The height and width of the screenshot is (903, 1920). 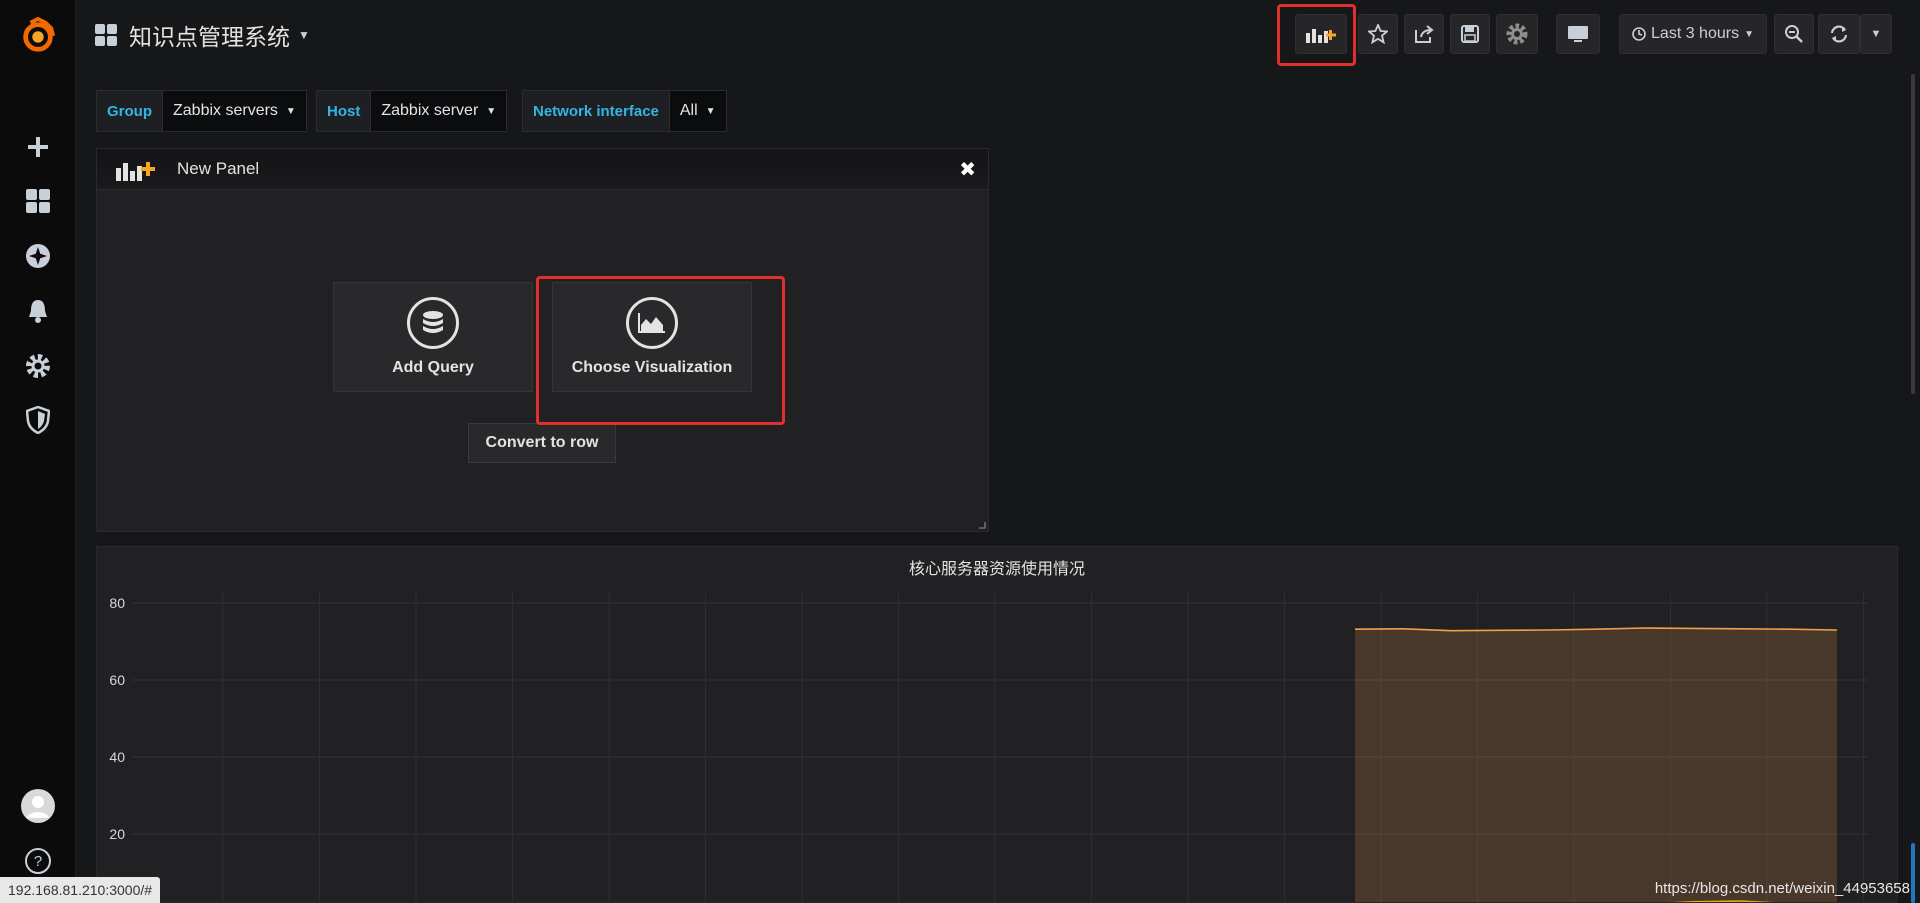 What do you see at coordinates (982, 525) in the screenshot?
I see `resize-handle-icon` at bounding box center [982, 525].